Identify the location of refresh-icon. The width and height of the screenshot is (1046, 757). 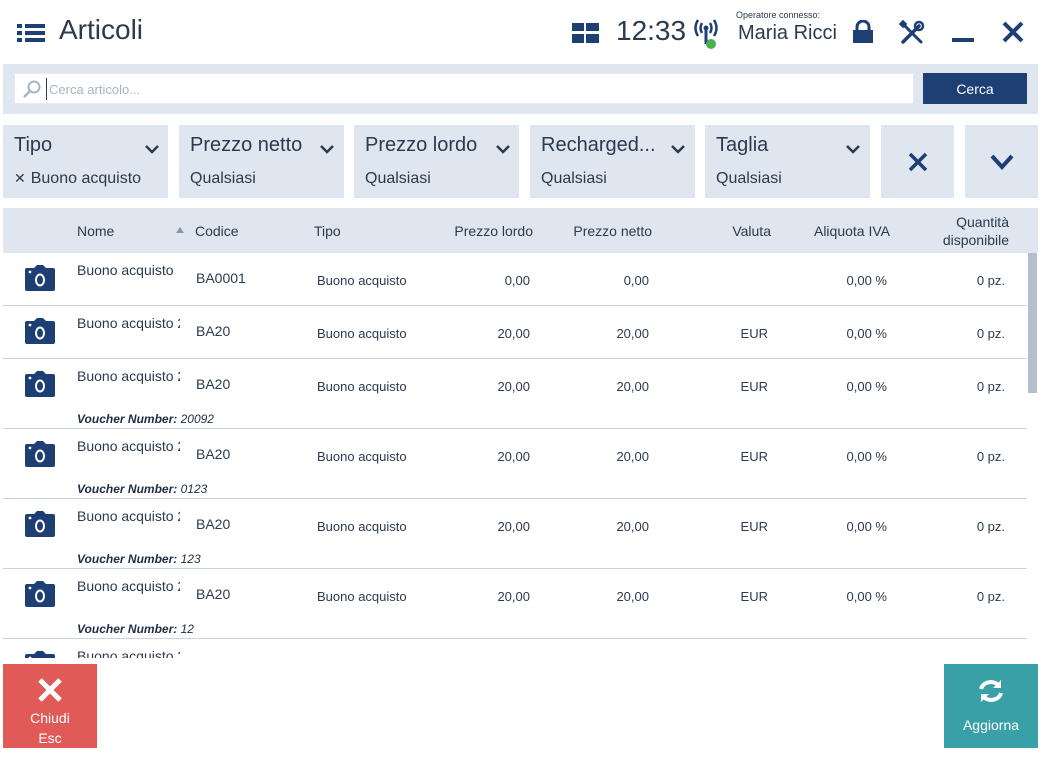
(991, 691).